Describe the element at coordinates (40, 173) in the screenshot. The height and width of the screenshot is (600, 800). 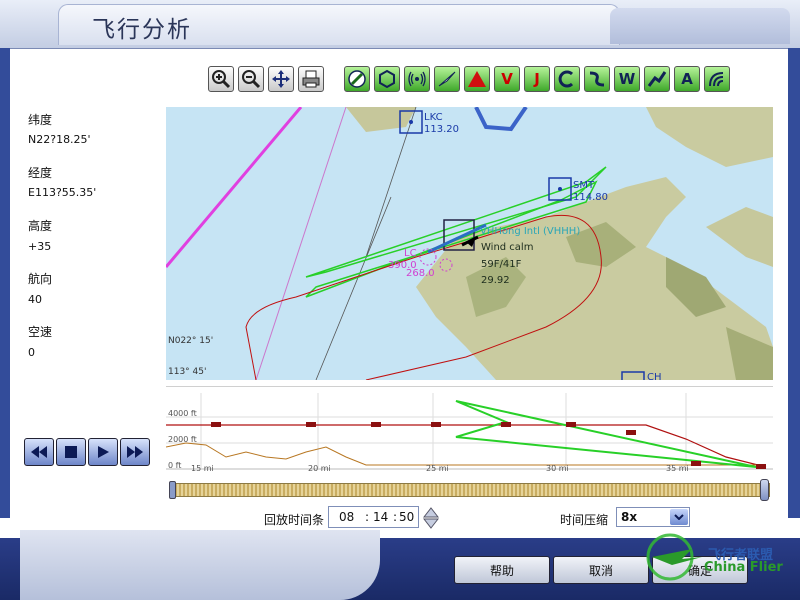
I see `longitude-label: 经度` at that location.